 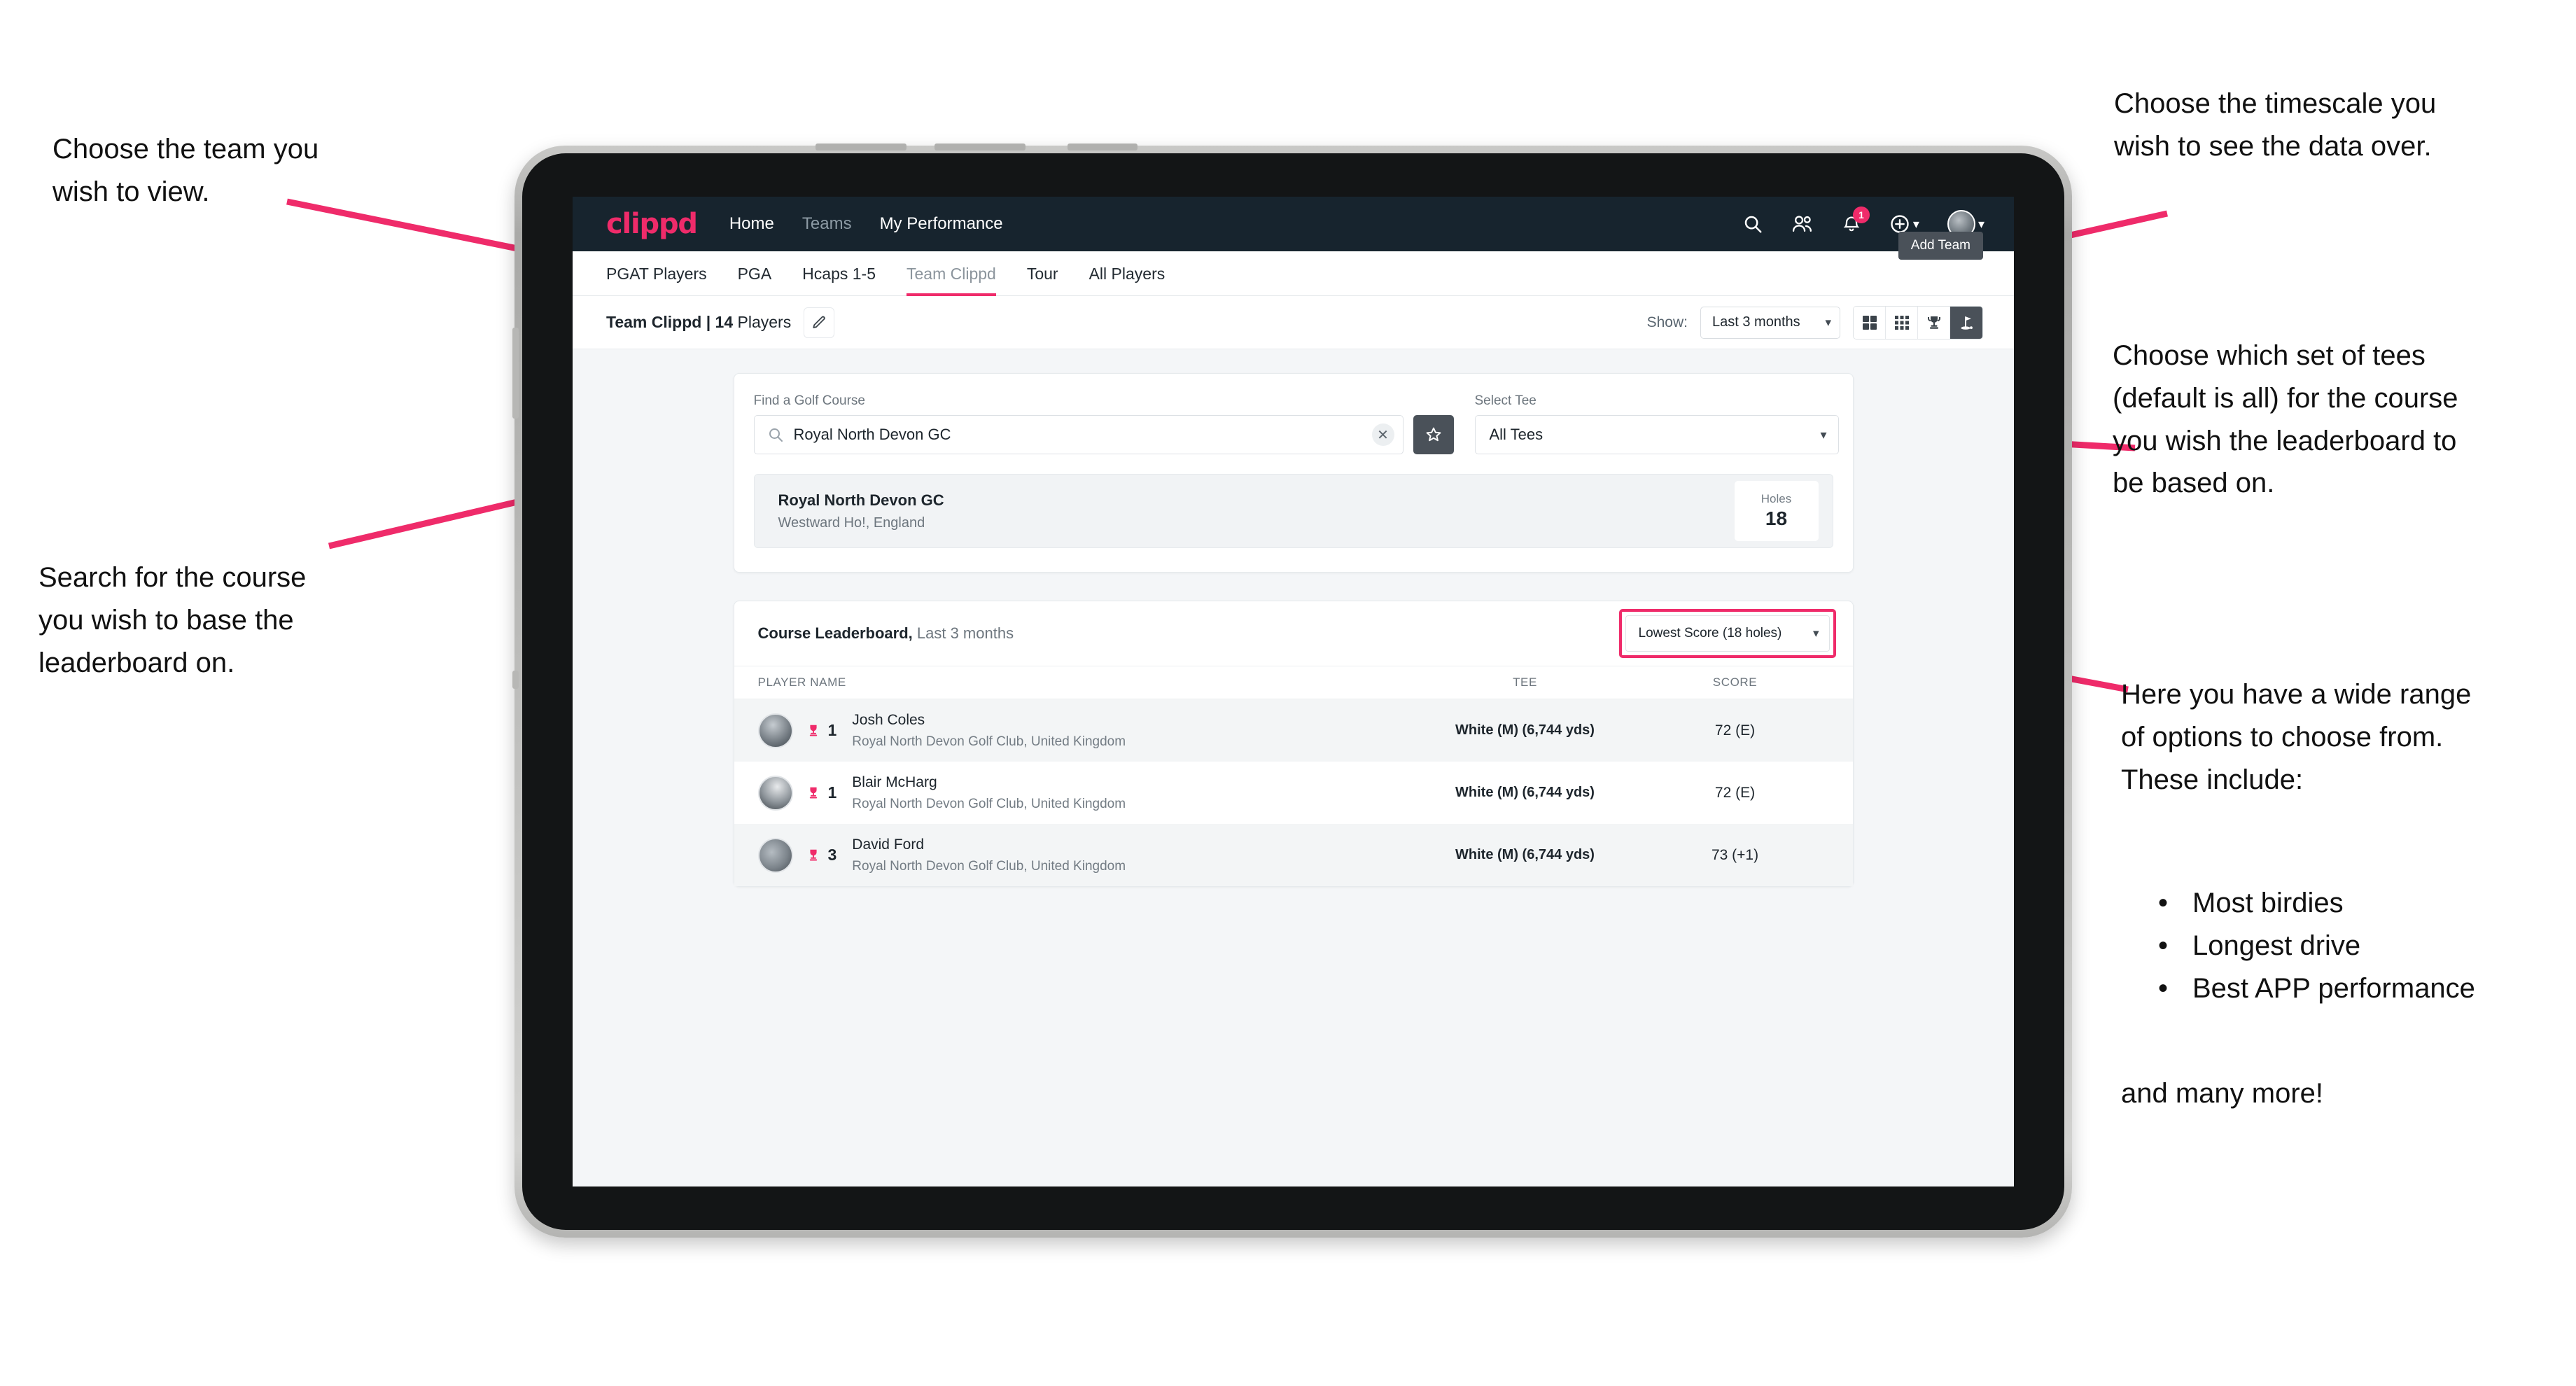 What do you see at coordinates (1776, 498) in the screenshot?
I see `course-holes-label: Holes` at bounding box center [1776, 498].